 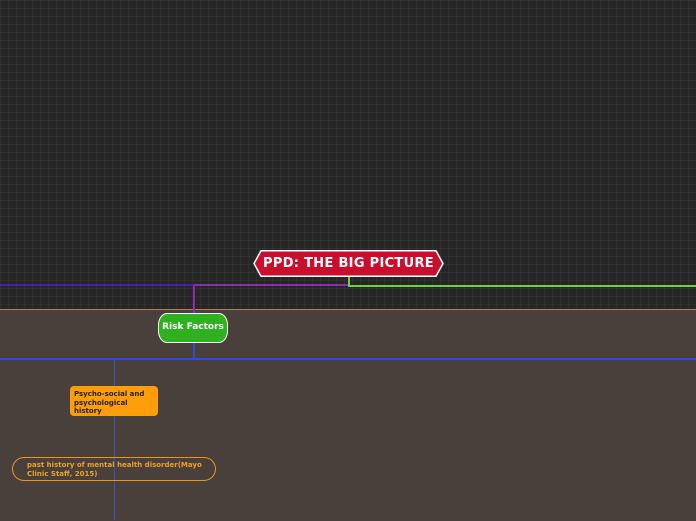 What do you see at coordinates (194, 351) in the screenshot?
I see `topic-down-connector` at bounding box center [194, 351].